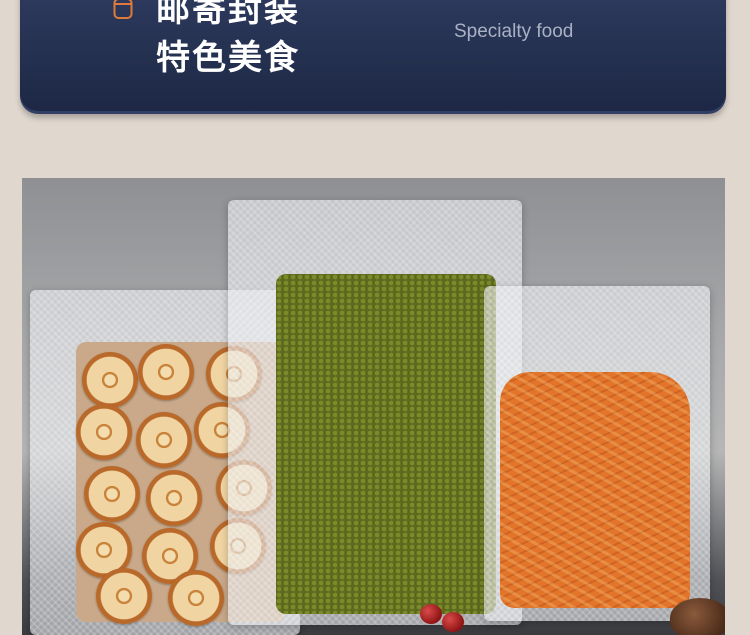 The height and width of the screenshot is (635, 750). Describe the element at coordinates (595, 490) in the screenshot. I see `chili-powder` at that location.